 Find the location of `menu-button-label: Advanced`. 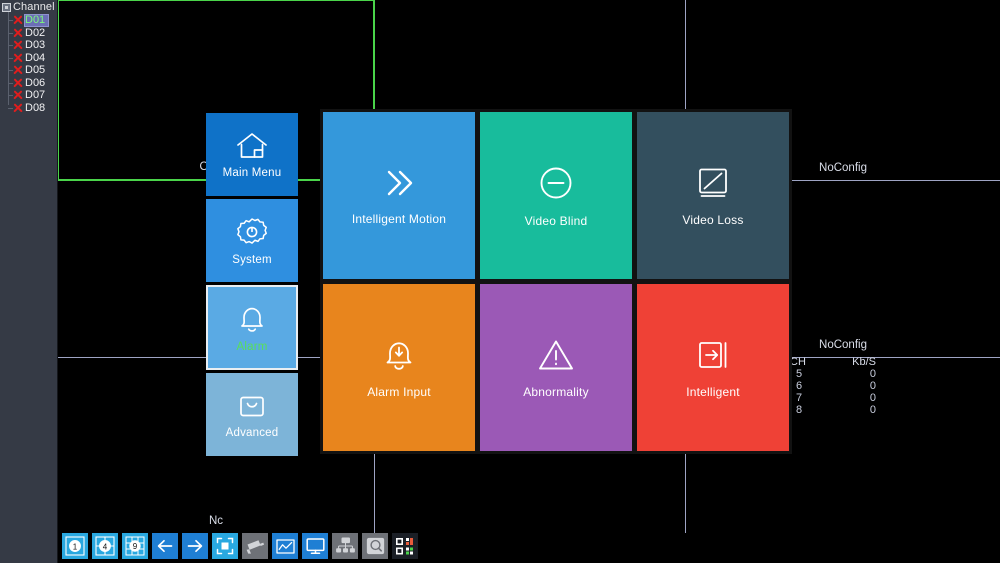

menu-button-label: Advanced is located at coordinates (252, 432).